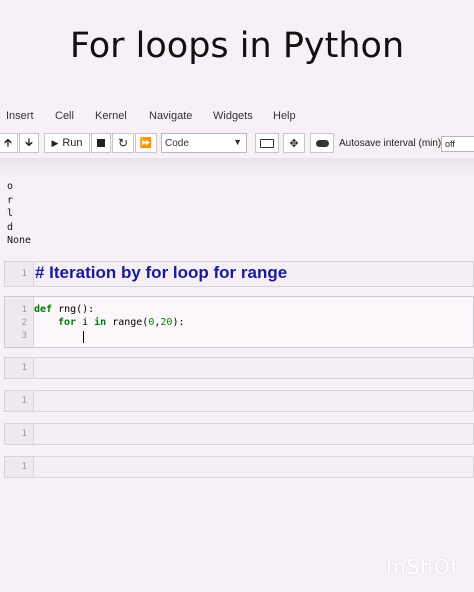 The height and width of the screenshot is (592, 474). Describe the element at coordinates (127, 322) in the screenshot. I see `code-text: range(` at that location.